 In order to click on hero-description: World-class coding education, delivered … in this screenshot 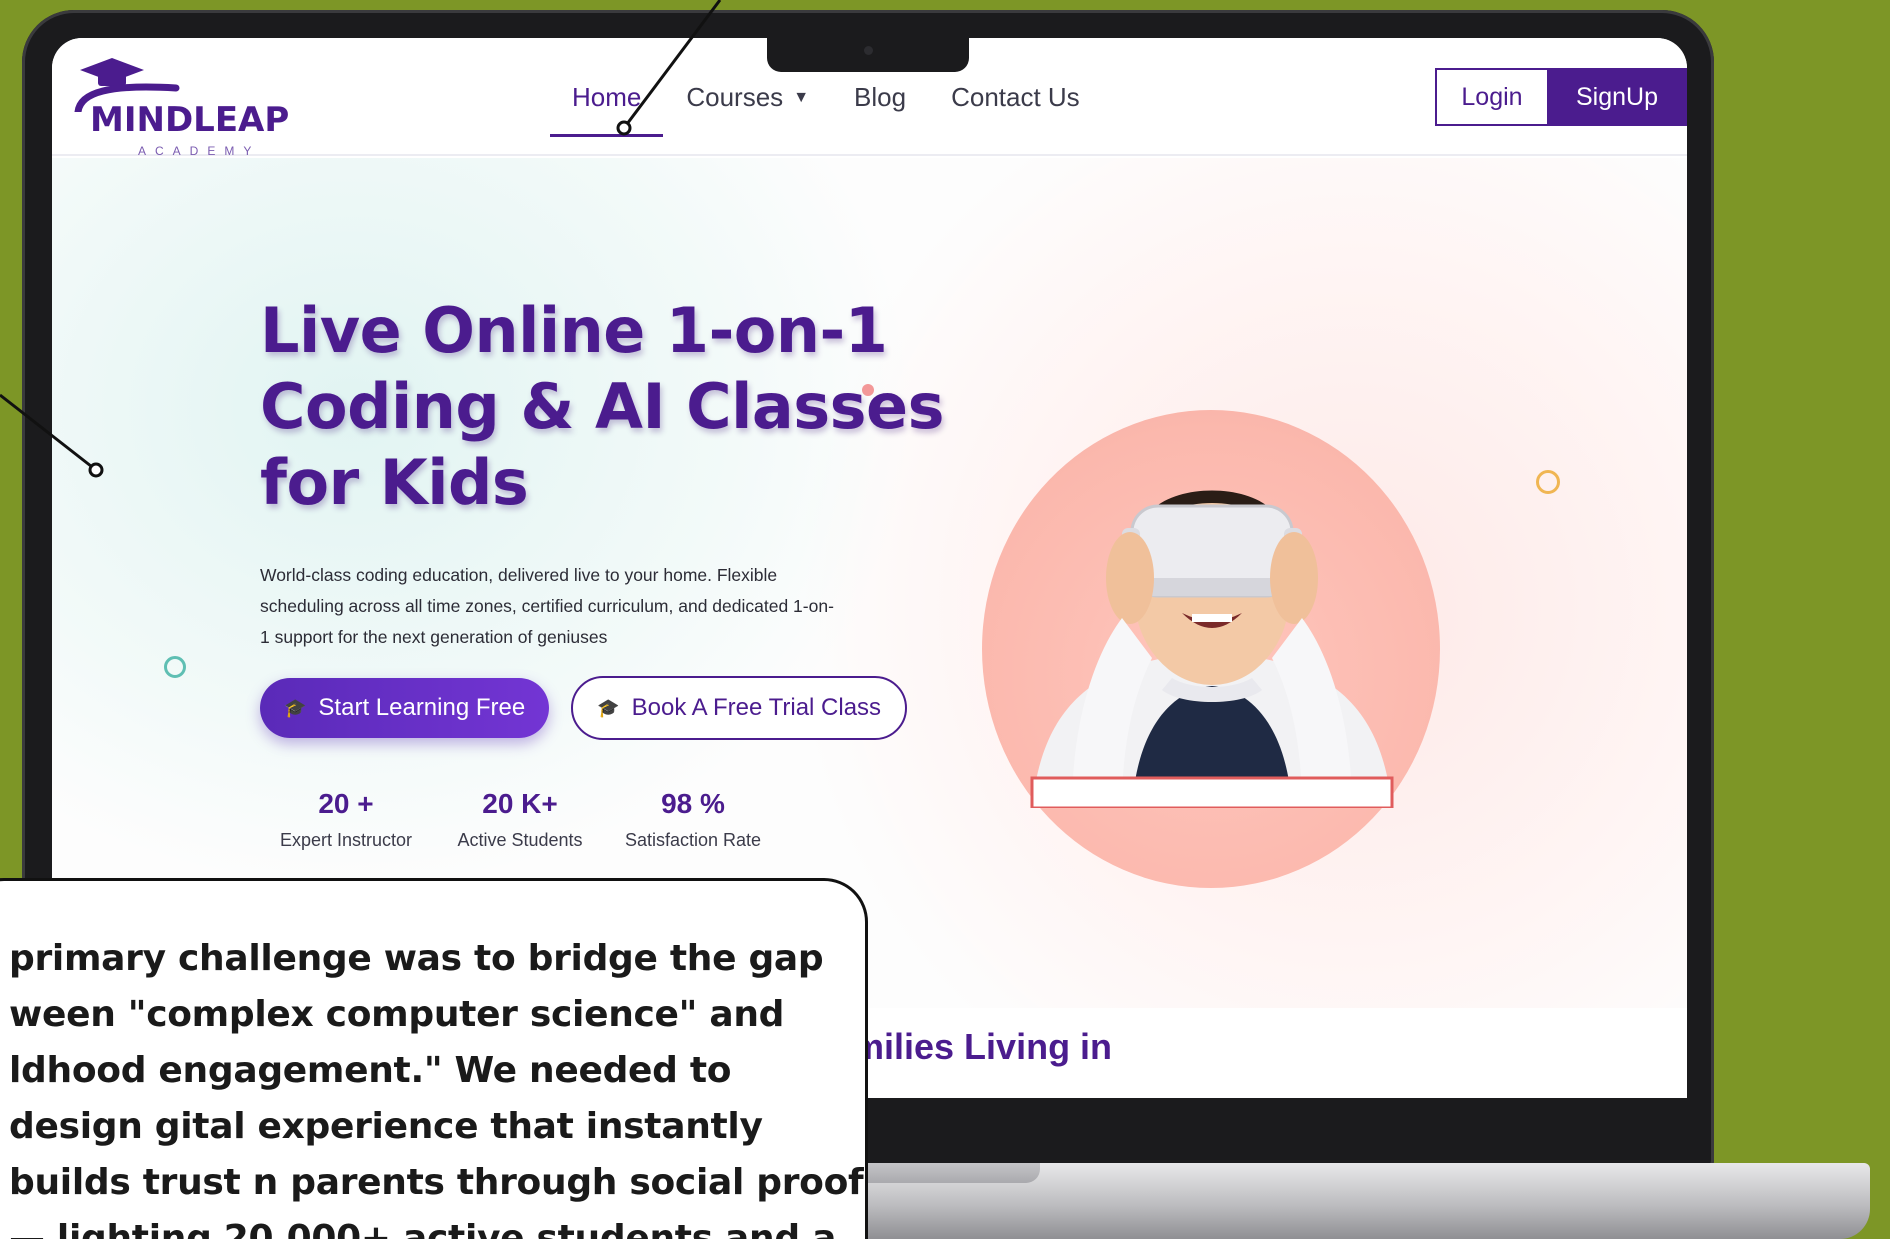, I will do `click(547, 606)`.